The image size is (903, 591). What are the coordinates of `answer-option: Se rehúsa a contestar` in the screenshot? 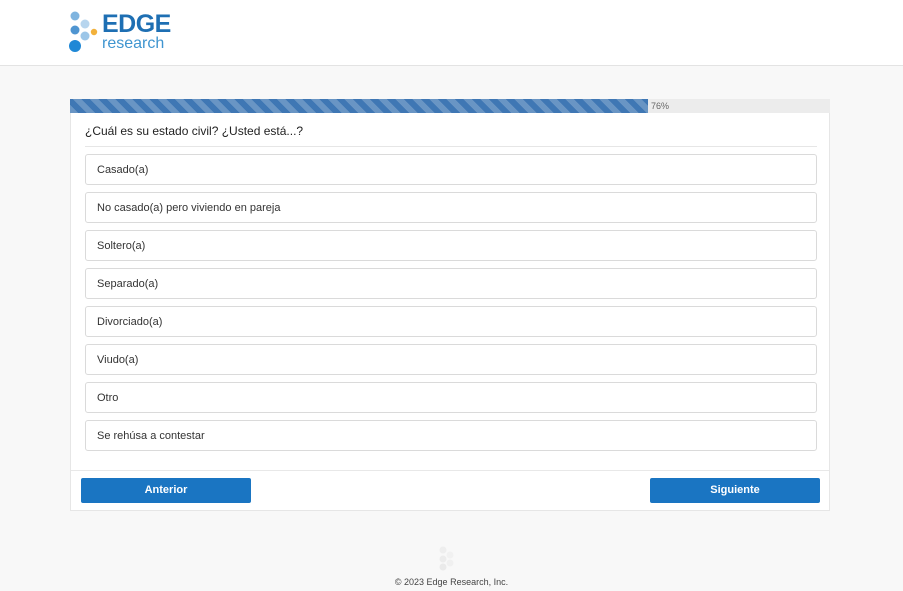 It's located at (451, 435).